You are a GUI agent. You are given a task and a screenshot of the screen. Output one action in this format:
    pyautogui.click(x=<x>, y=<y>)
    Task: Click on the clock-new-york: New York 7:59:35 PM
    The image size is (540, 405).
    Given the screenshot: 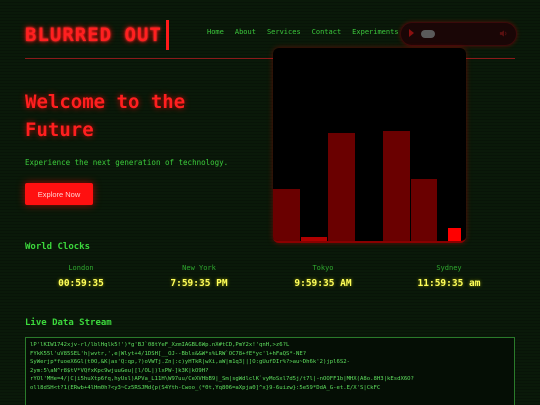 What is the action you would take?
    pyautogui.click(x=199, y=276)
    